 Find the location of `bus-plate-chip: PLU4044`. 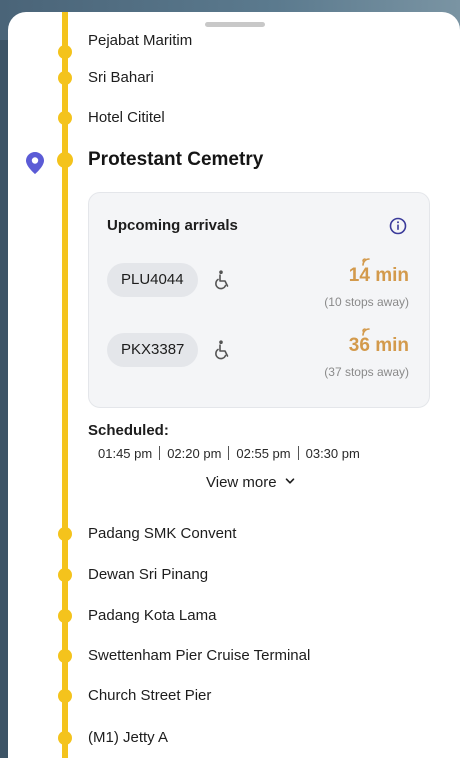

bus-plate-chip: PLU4044 is located at coordinates (152, 280).